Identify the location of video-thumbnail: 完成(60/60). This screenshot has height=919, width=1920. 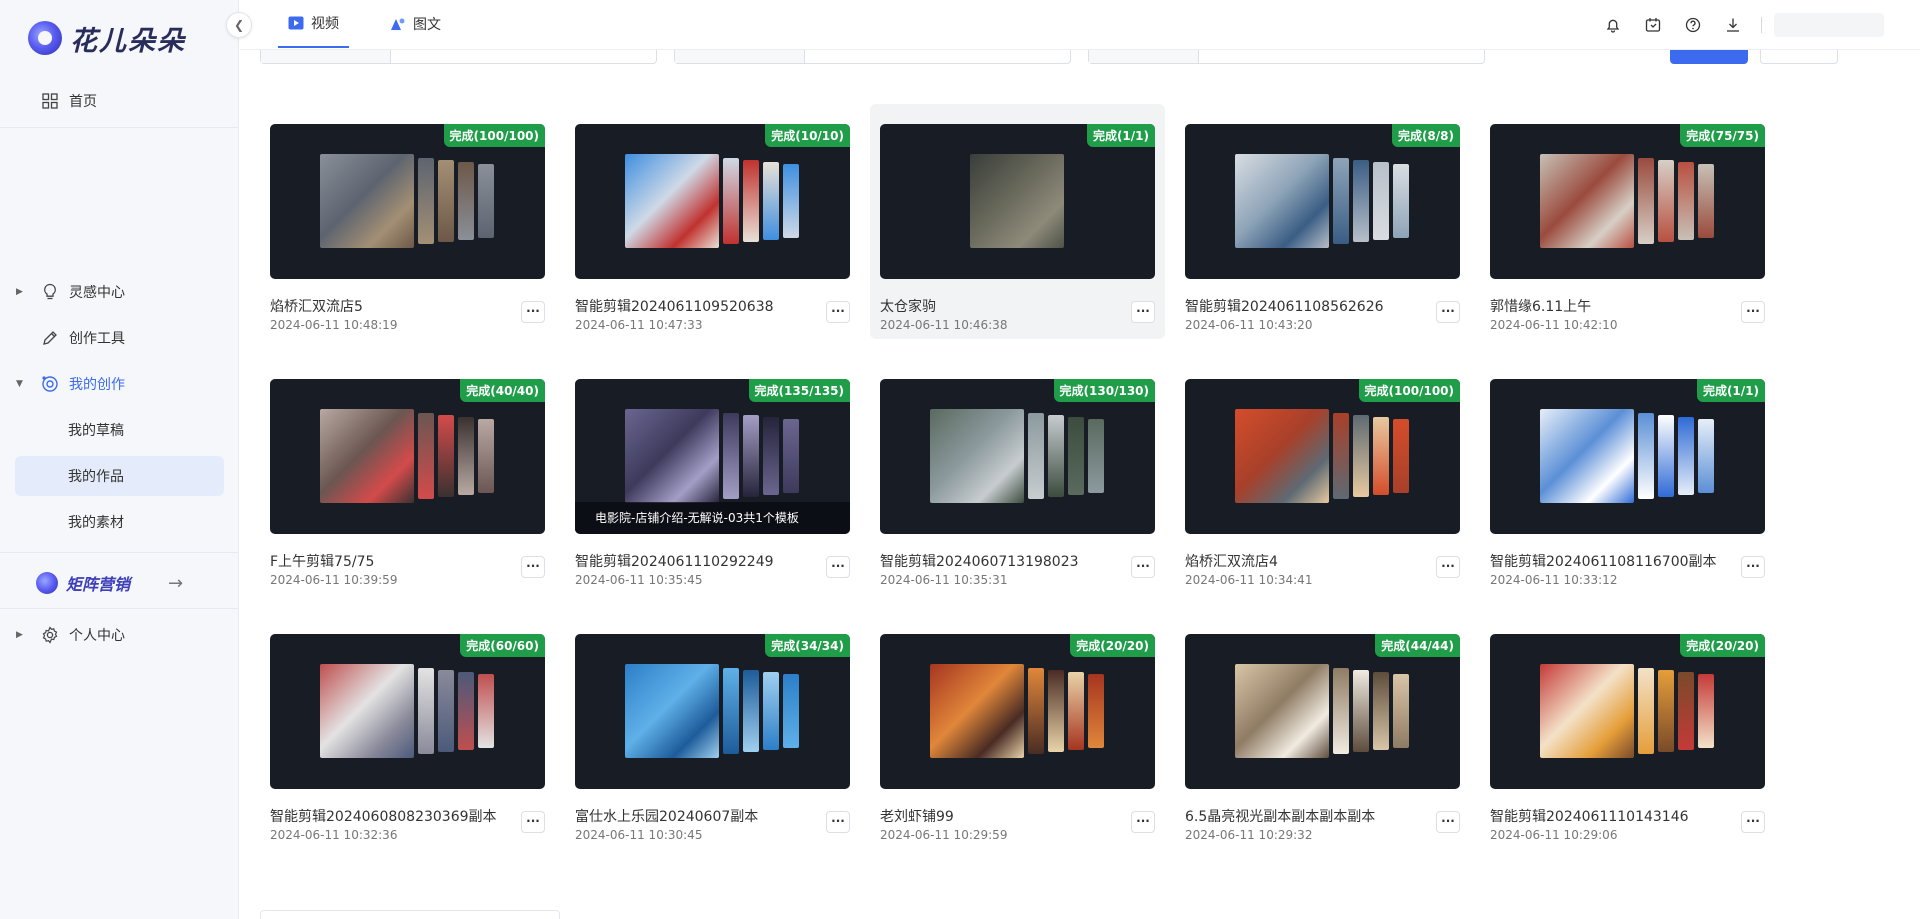
(407, 711).